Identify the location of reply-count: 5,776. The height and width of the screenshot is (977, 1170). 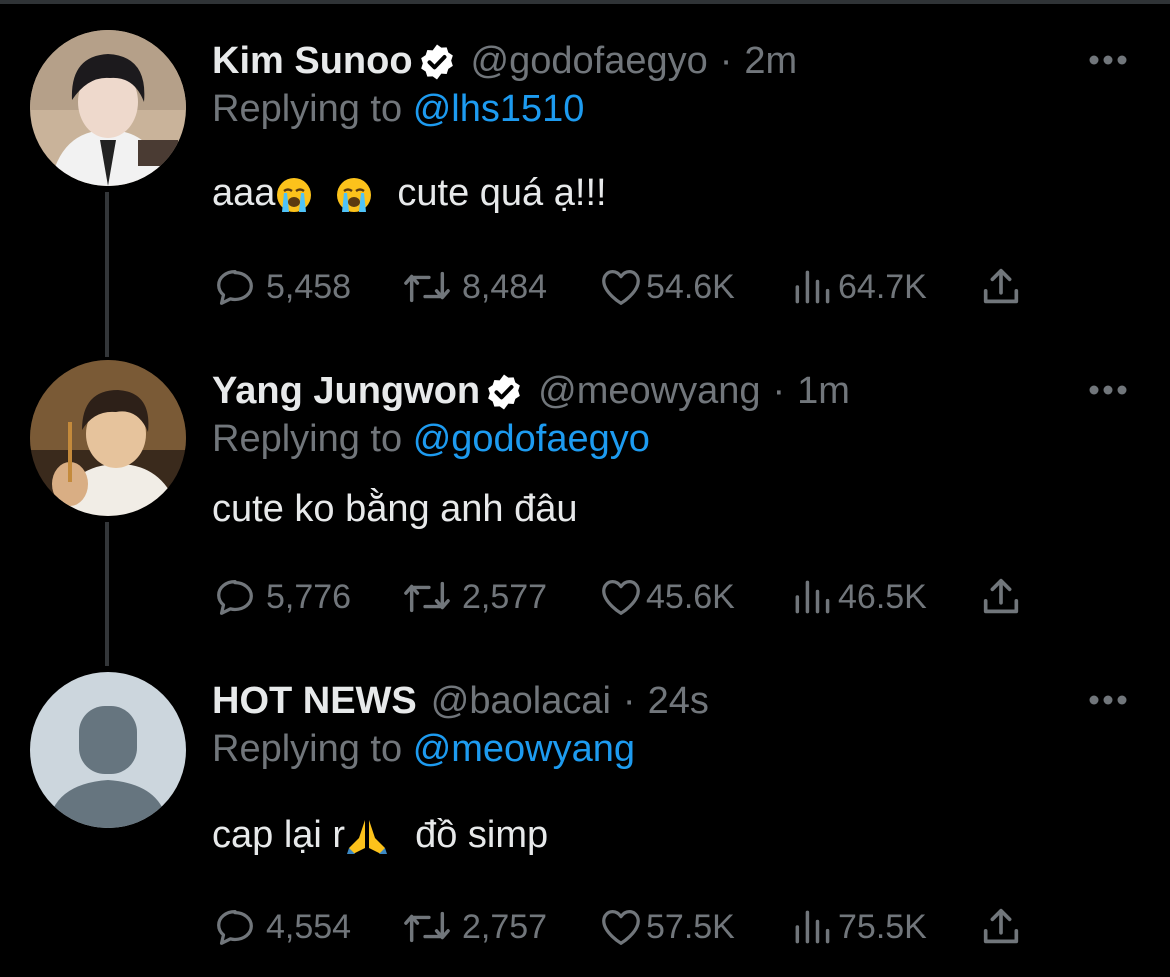
(309, 596).